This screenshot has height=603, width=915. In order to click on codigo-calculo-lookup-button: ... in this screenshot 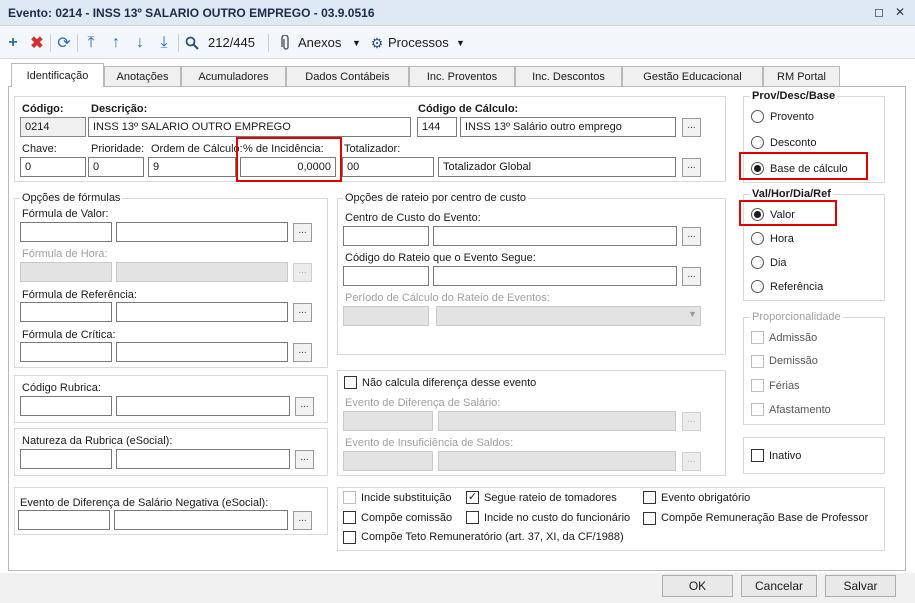, I will do `click(691, 127)`.